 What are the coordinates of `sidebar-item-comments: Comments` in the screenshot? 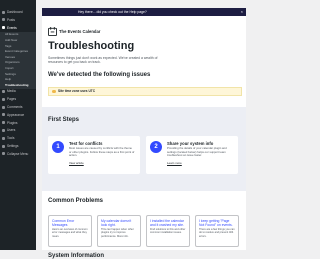 It's located at (18, 108).